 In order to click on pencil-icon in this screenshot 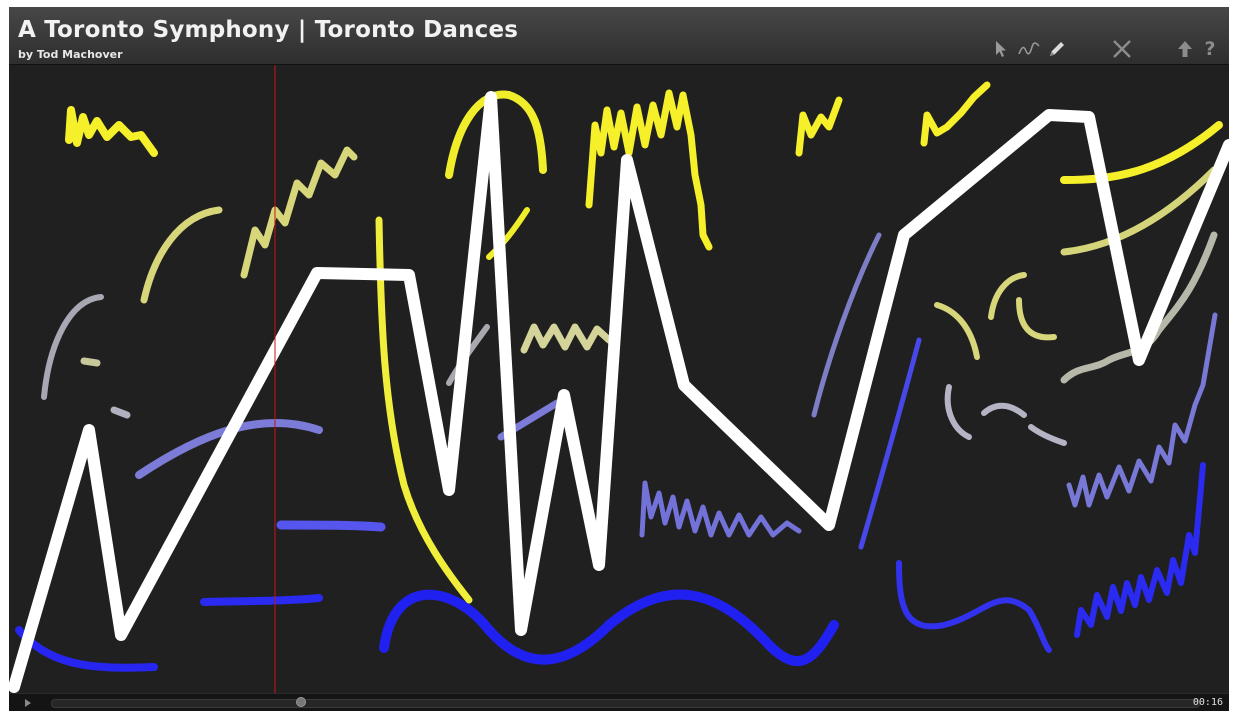, I will do `click(1057, 49)`.